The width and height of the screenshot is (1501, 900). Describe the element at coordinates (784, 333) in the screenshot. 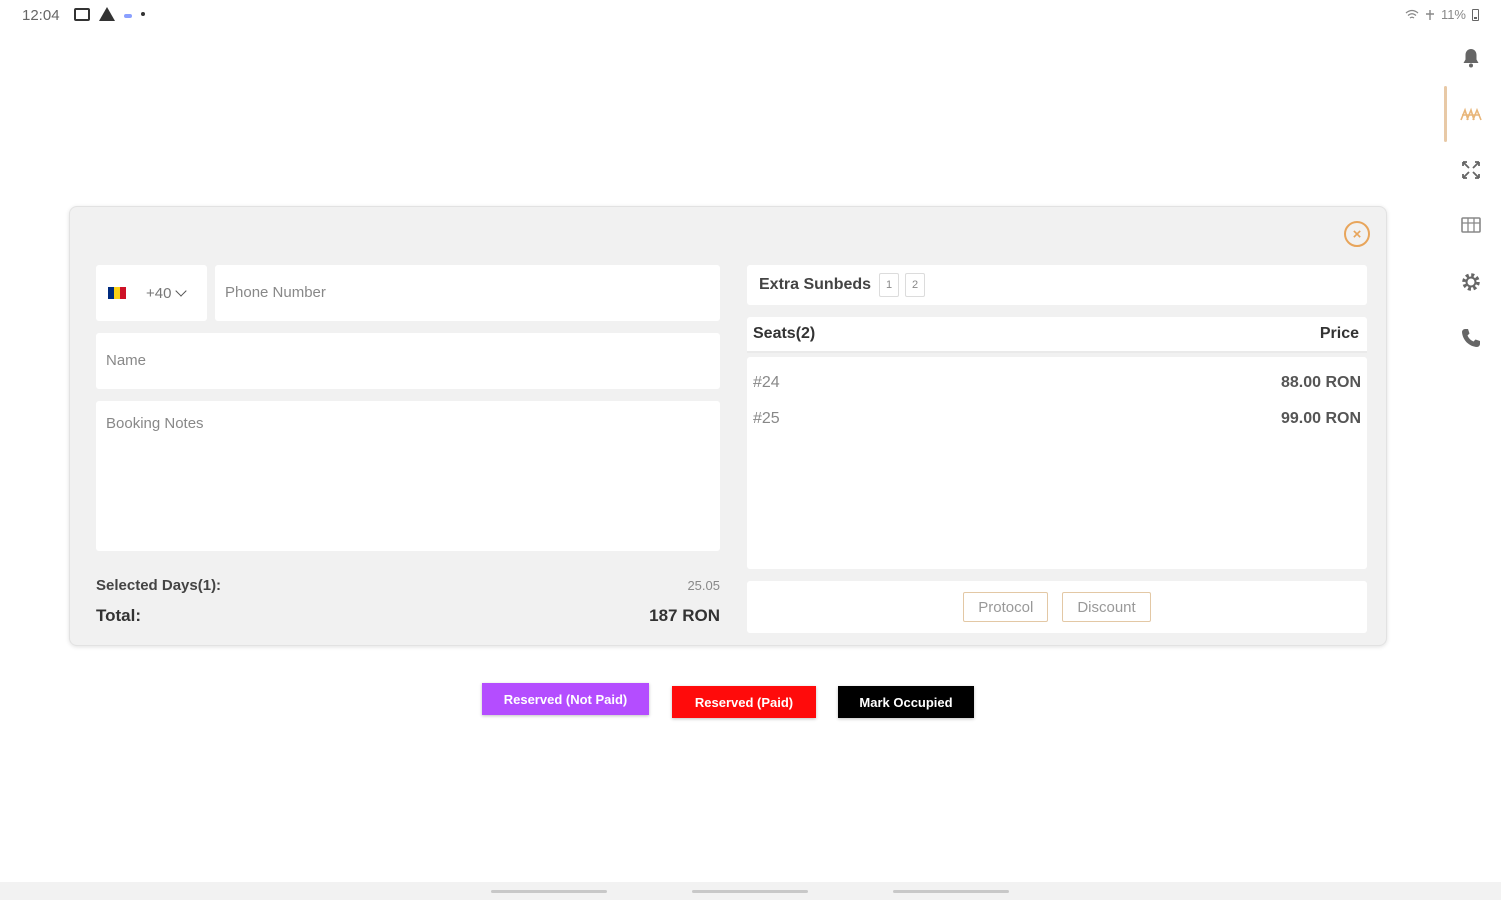

I see `seats-header-label: Seats(2)` at that location.